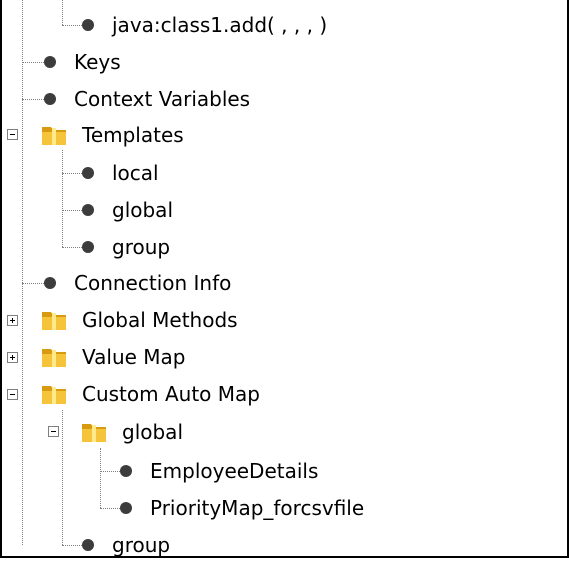  Describe the element at coordinates (257, 508) in the screenshot. I see `tree-item-label: PriorityMap_forcsvfile` at that location.